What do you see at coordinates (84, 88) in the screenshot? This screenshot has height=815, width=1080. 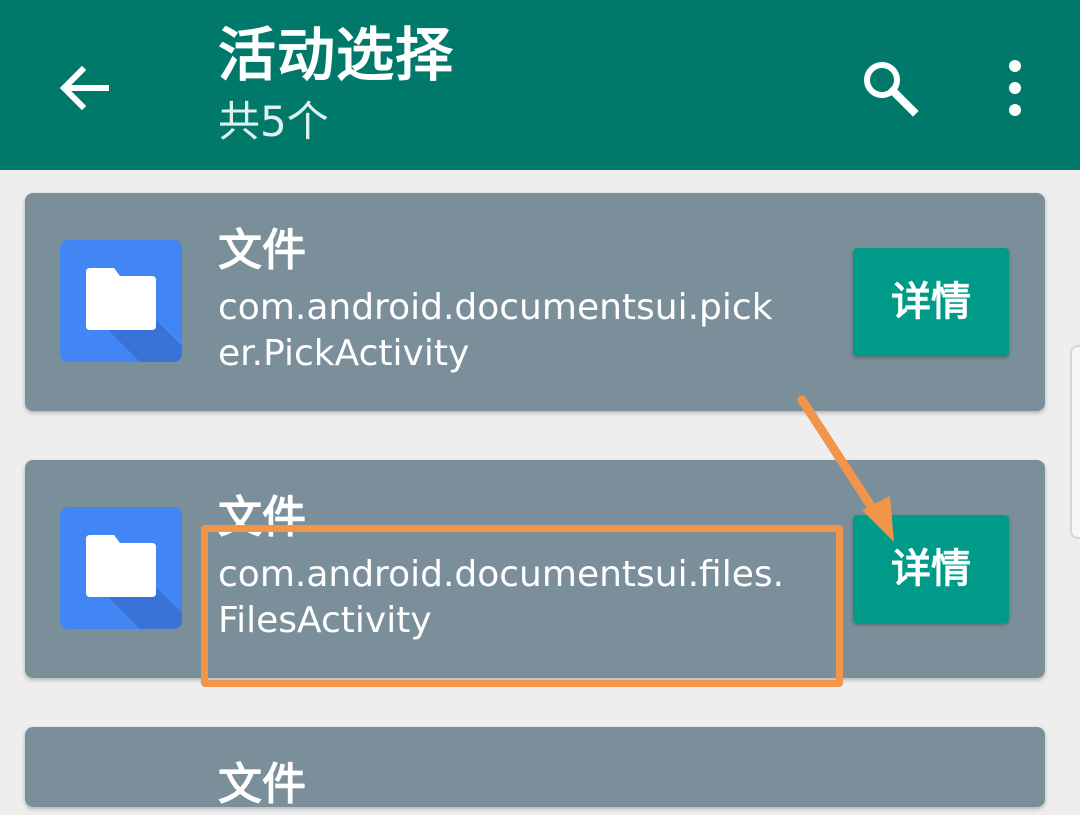 I see `back-arrow-icon` at bounding box center [84, 88].